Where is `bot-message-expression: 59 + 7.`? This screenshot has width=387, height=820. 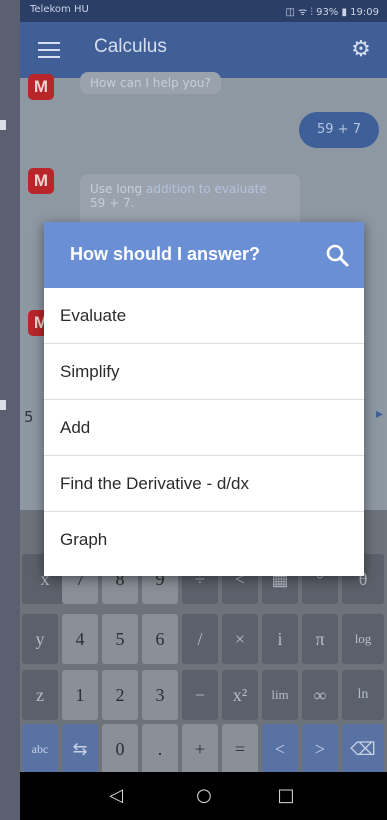
bot-message-expression: 59 + 7. is located at coordinates (112, 203).